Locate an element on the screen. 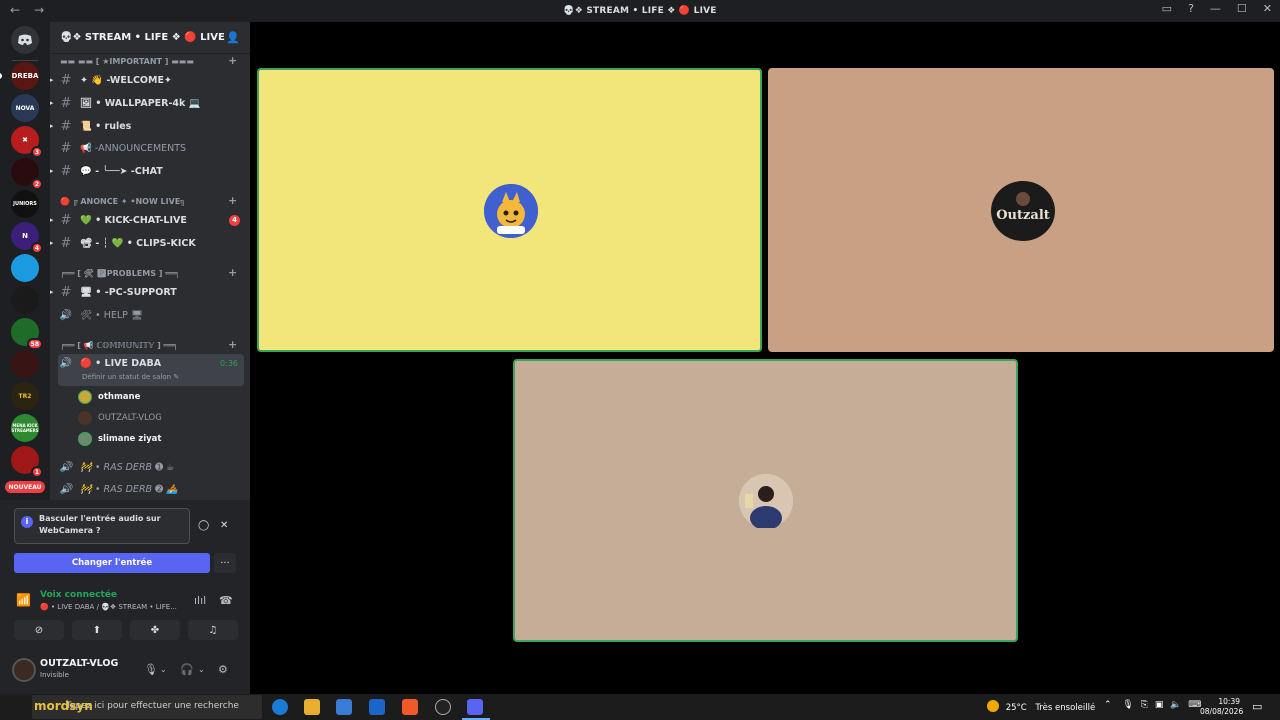 This screenshot has height=720, width=1280. channel-help: 🔊 🛠 • HELP 🖥 is located at coordinates (151, 315).